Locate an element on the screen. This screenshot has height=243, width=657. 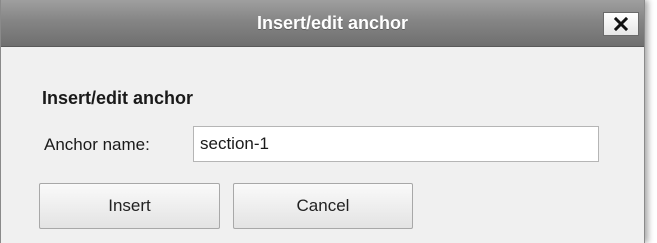
close-x-icon is located at coordinates (621, 24).